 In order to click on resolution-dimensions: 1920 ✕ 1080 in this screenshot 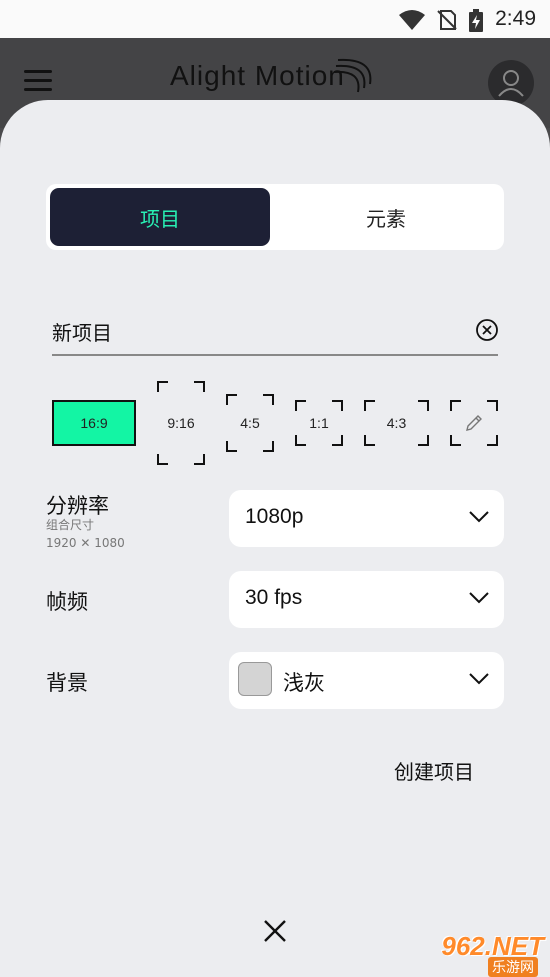, I will do `click(85, 543)`.